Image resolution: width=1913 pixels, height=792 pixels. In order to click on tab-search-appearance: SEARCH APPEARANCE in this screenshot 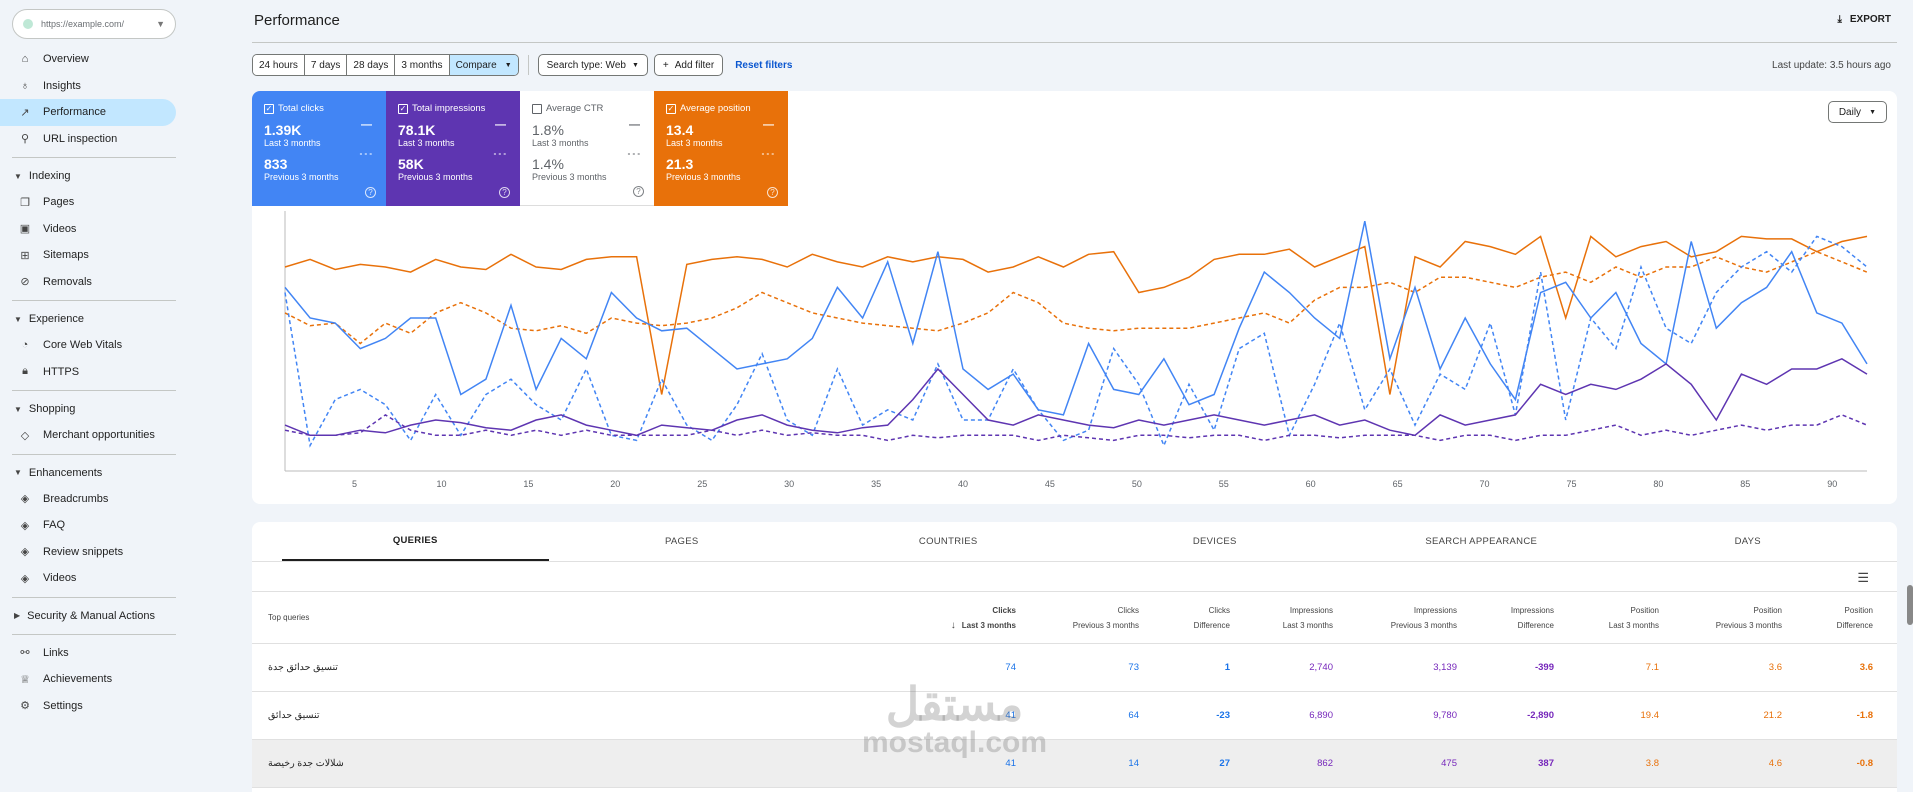, I will do `click(1481, 541)`.